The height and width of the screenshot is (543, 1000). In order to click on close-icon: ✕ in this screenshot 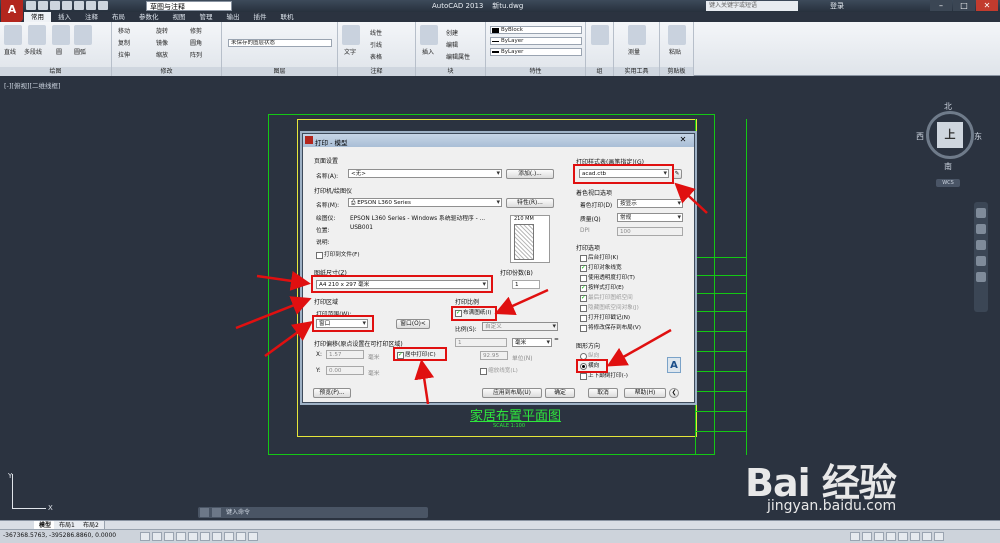, I will do `click(987, 5)`.